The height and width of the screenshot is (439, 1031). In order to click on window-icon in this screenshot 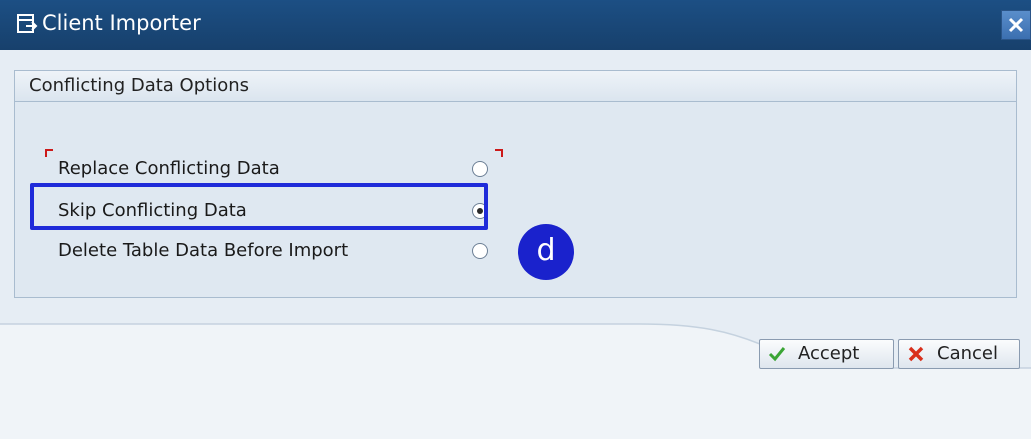, I will do `click(27, 23)`.